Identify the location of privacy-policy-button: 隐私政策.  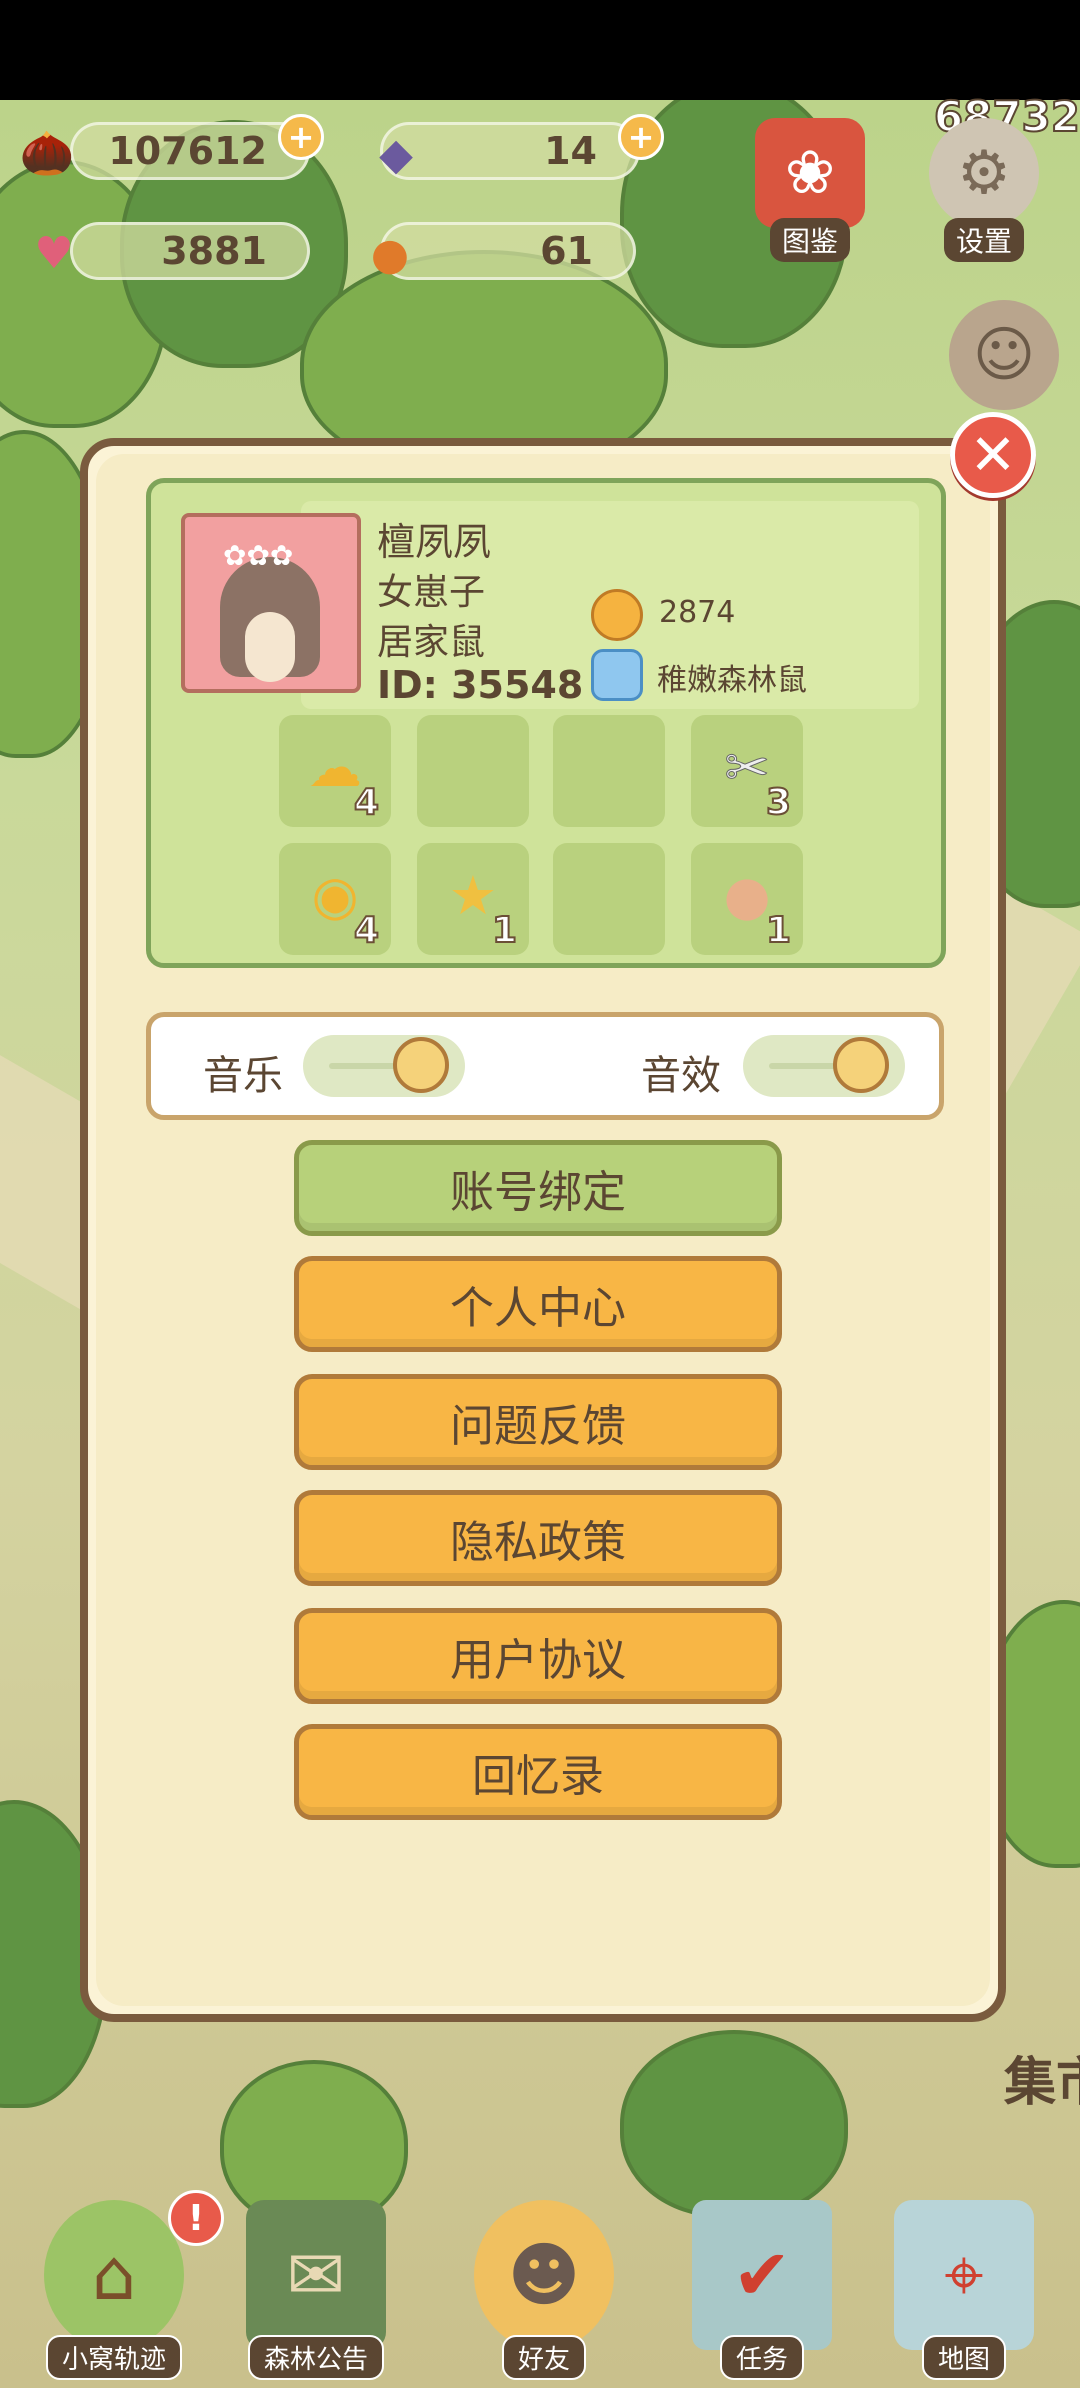
(538, 1538).